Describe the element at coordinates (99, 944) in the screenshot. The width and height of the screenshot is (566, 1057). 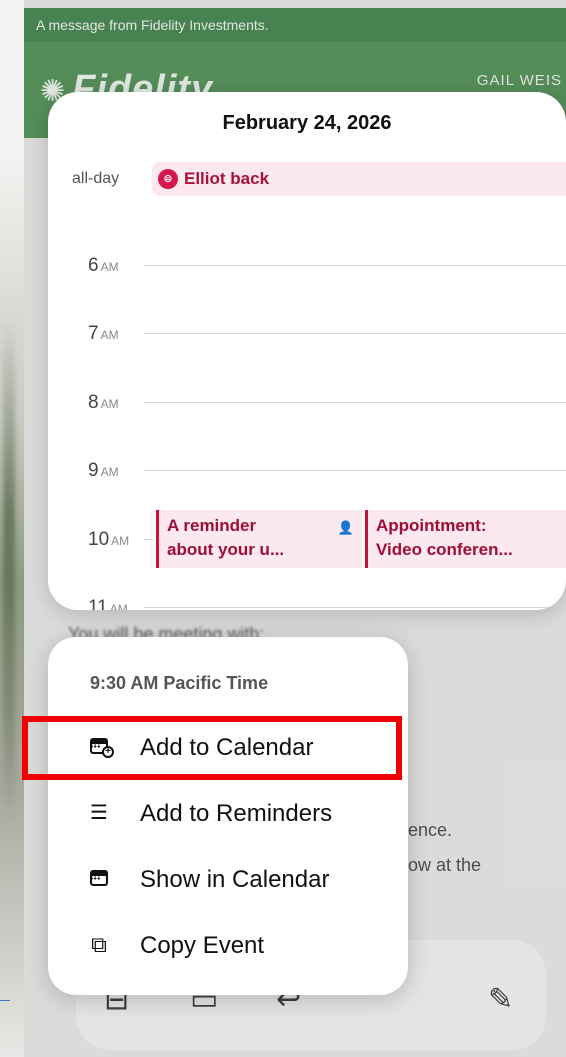
I see `copy-icon: ⧉` at that location.